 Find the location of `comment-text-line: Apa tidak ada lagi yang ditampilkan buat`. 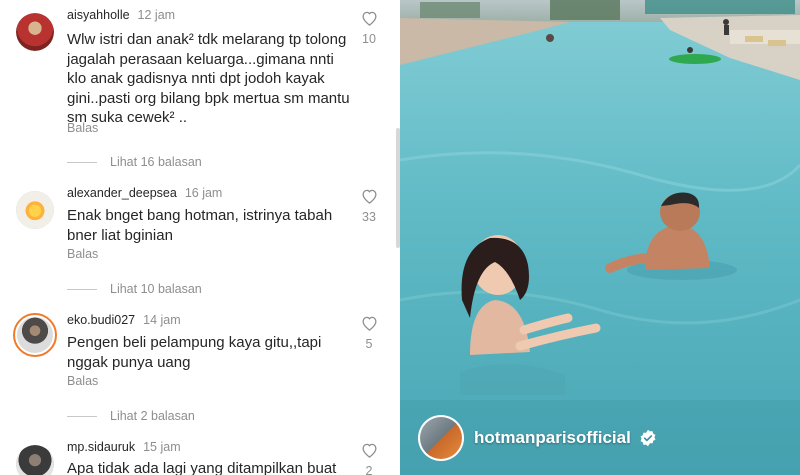

comment-text-line: Apa tidak ada lagi yang ditampilkan buat is located at coordinates (202, 467).